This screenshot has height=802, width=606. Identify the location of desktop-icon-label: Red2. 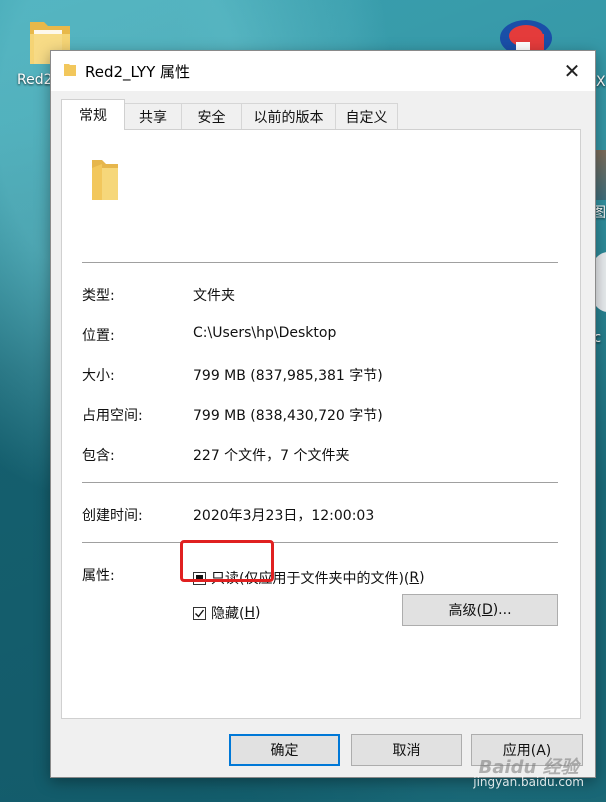
(35, 80).